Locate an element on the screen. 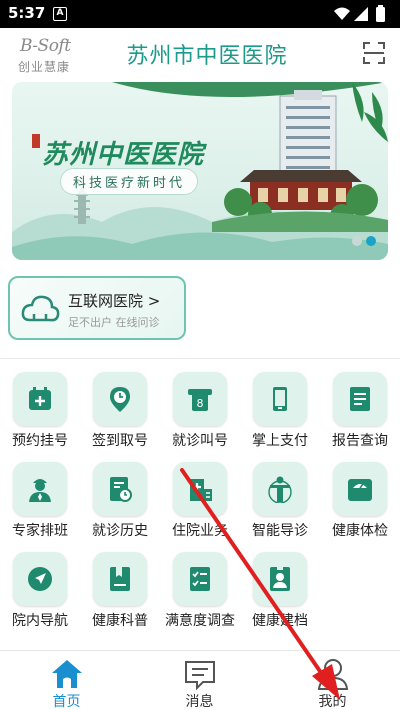  carousel-indicator is located at coordinates (362, 240).